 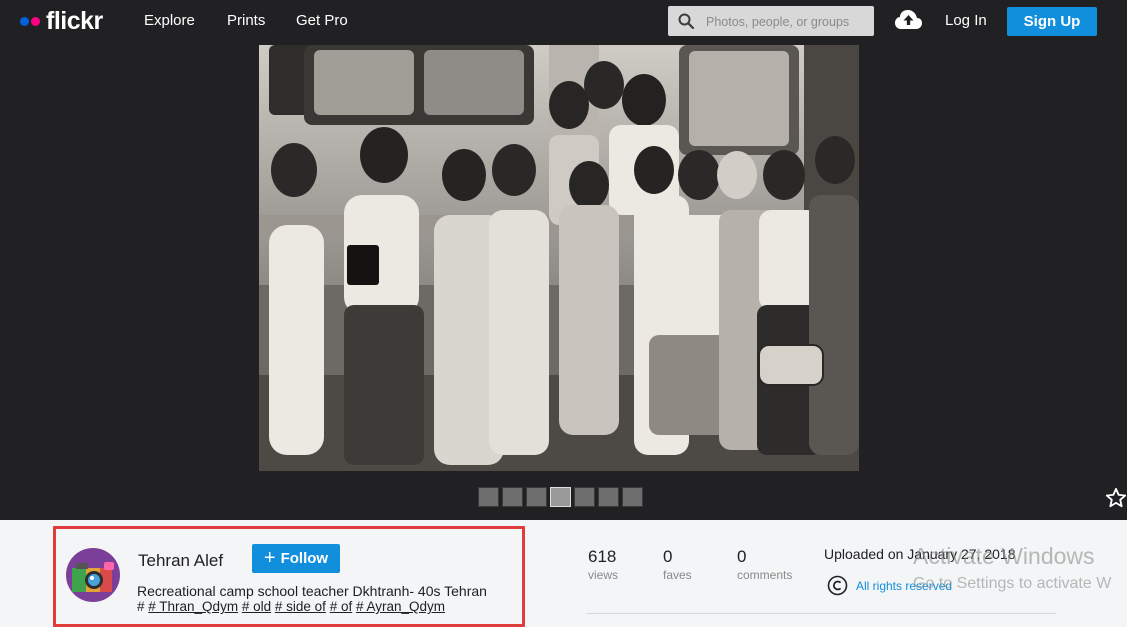 What do you see at coordinates (1052, 21) in the screenshot?
I see `signup-button: Sign Up` at bounding box center [1052, 21].